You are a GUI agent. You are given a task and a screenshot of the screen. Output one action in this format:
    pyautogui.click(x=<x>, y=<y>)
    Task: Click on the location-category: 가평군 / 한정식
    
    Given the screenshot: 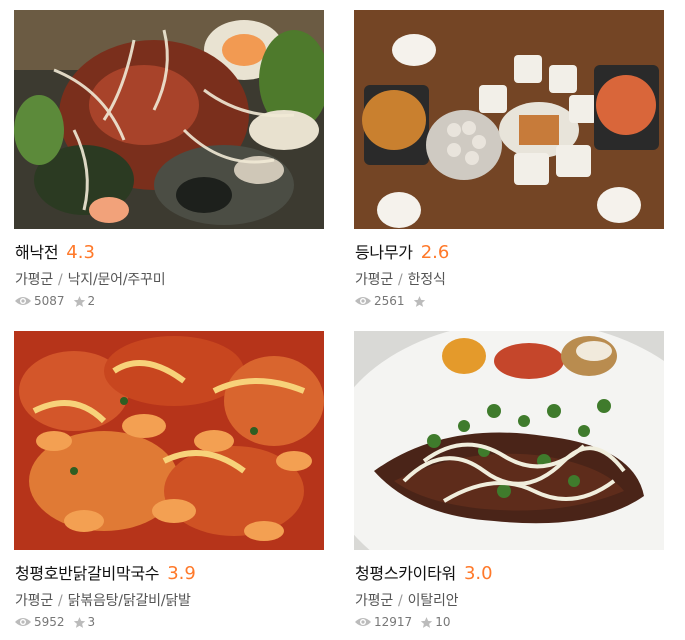 What is the action you would take?
    pyautogui.click(x=400, y=279)
    